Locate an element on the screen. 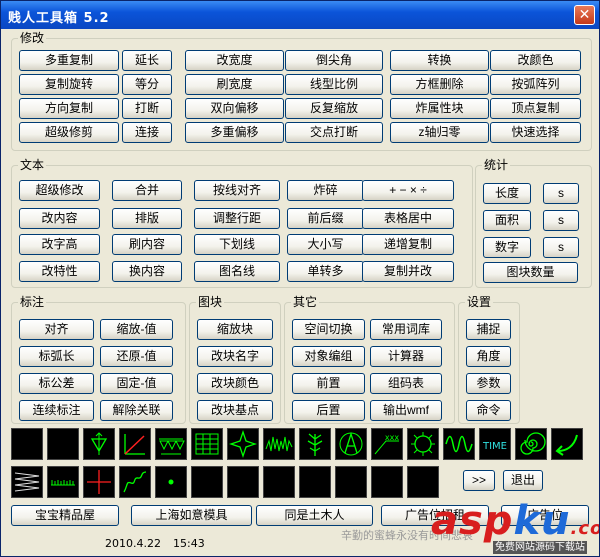 The width and height of the screenshot is (600, 557). title-bar: 贱人工具箱 5.2 ✕ is located at coordinates (300, 15).